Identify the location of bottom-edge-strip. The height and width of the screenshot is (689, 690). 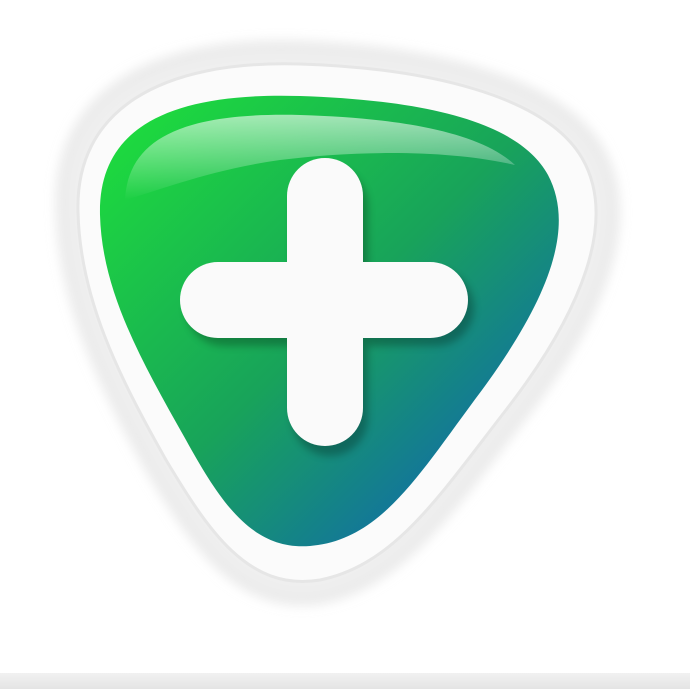
(345, 681).